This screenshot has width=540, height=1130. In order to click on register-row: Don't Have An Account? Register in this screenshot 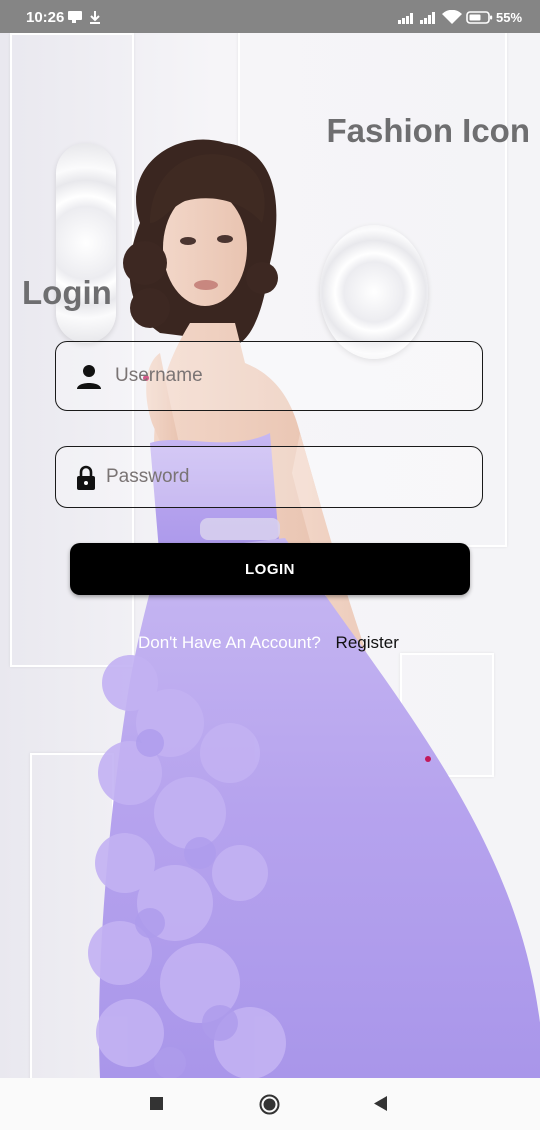, I will do `click(268, 643)`.